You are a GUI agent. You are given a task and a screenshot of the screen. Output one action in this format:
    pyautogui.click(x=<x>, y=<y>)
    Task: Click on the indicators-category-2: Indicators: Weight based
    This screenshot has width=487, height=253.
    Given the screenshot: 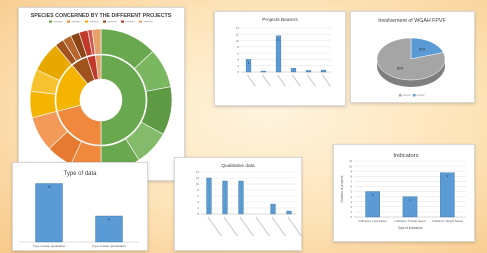 What is the action you would take?
    pyautogui.click(x=447, y=221)
    